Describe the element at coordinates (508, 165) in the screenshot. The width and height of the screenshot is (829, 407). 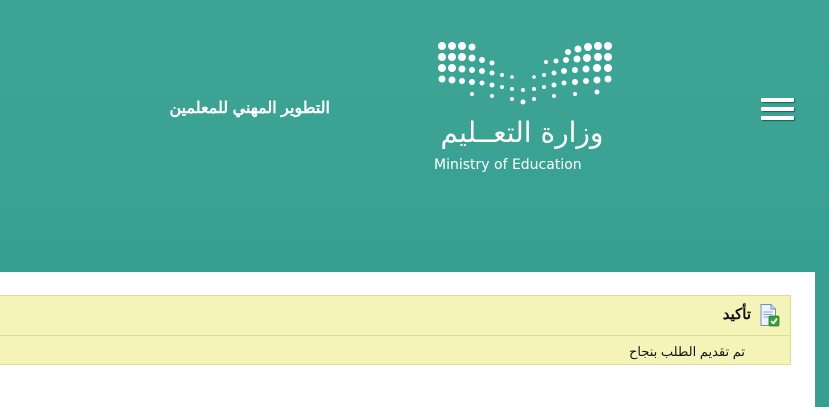
I see `logo-english-name: Ministry of Education` at that location.